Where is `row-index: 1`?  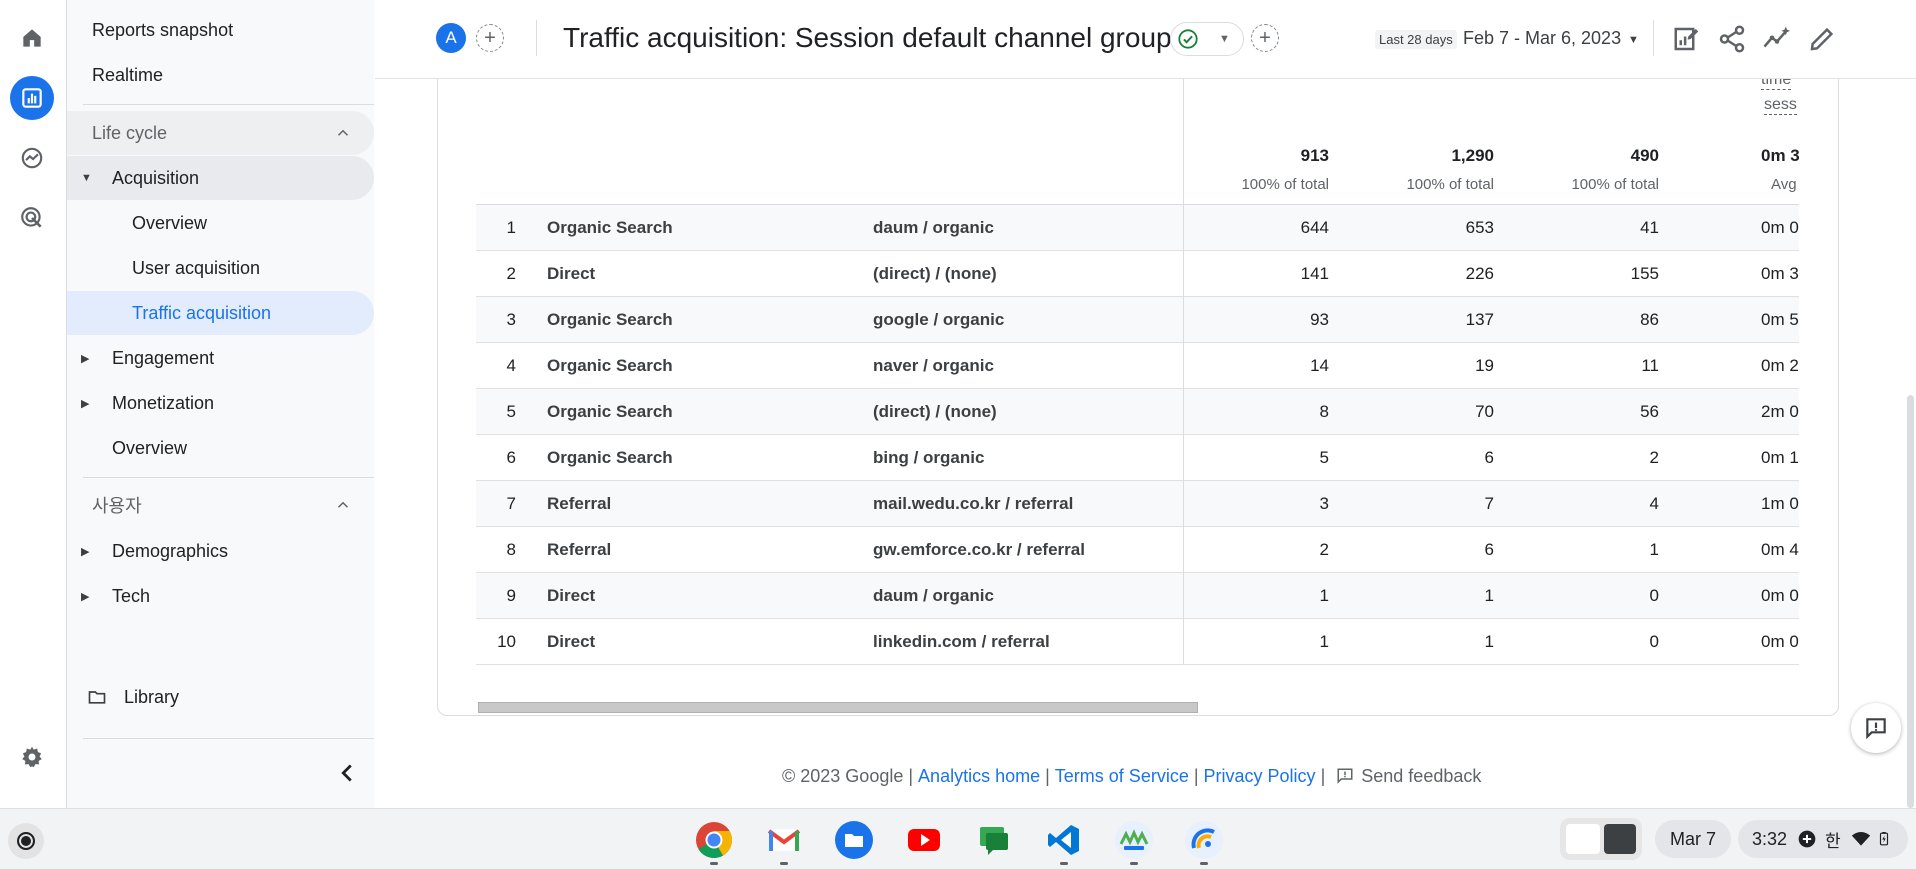 row-index: 1 is located at coordinates (511, 227).